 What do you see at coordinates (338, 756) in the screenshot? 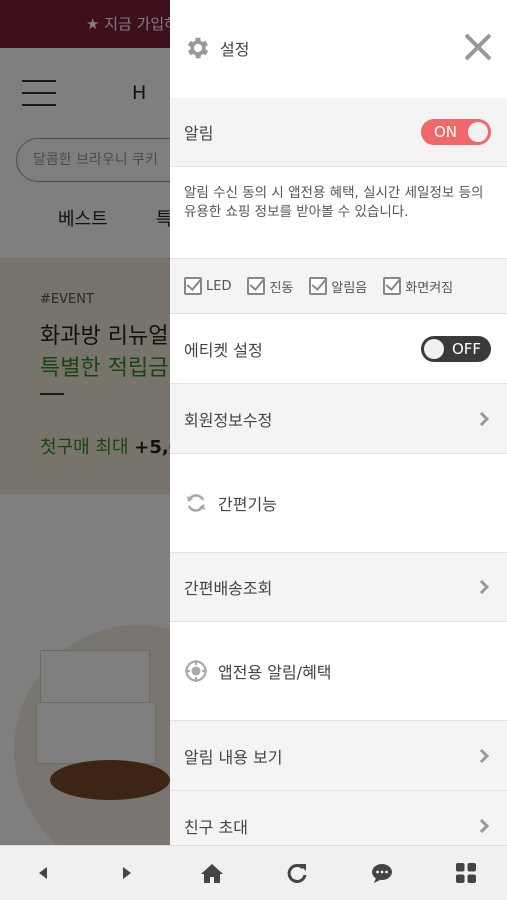
I see `view-notifications-row: 알림 내용 보기` at bounding box center [338, 756].